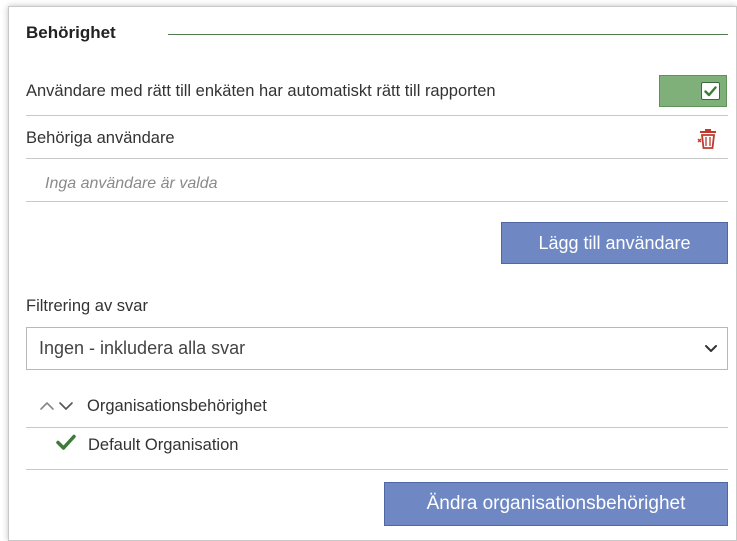  I want to click on authorized-users-label: Behöriga användare, so click(100, 138).